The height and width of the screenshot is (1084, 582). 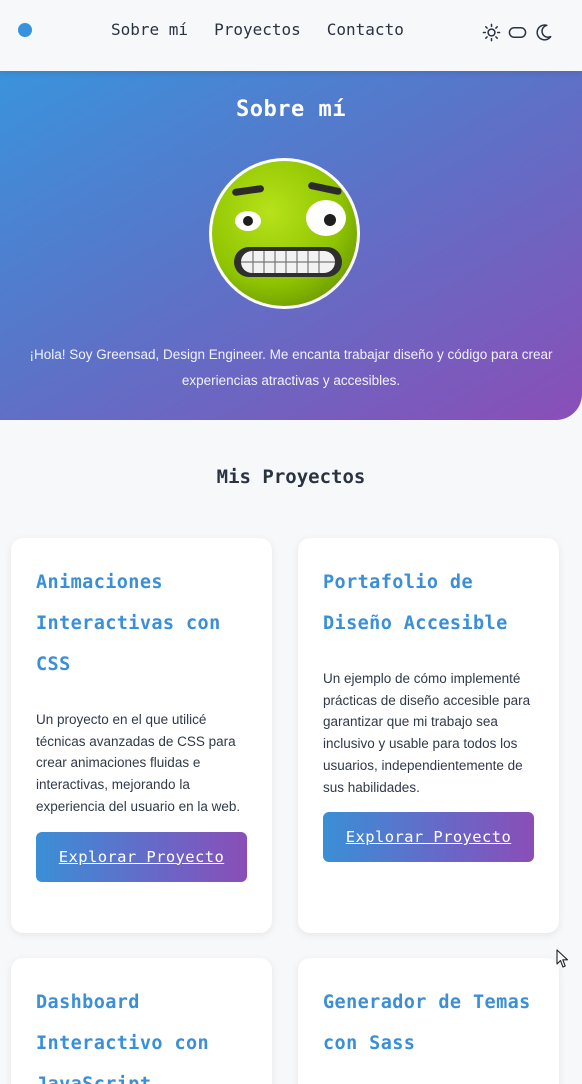 I want to click on main-nav: Sobre mí Proyectos Contacto, so click(x=257, y=30).